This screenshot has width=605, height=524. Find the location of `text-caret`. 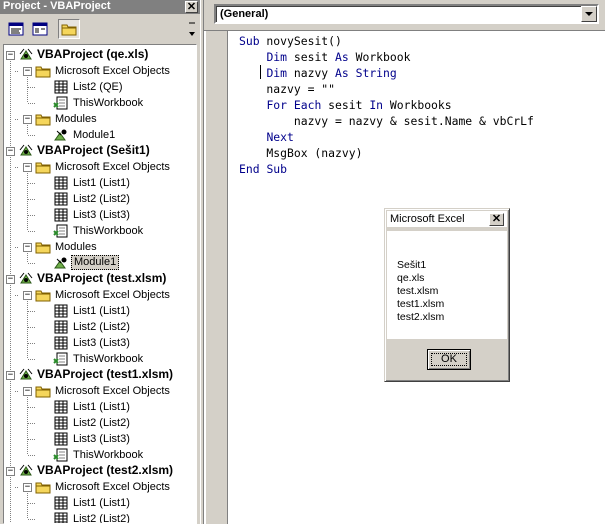

text-caret is located at coordinates (260, 72).